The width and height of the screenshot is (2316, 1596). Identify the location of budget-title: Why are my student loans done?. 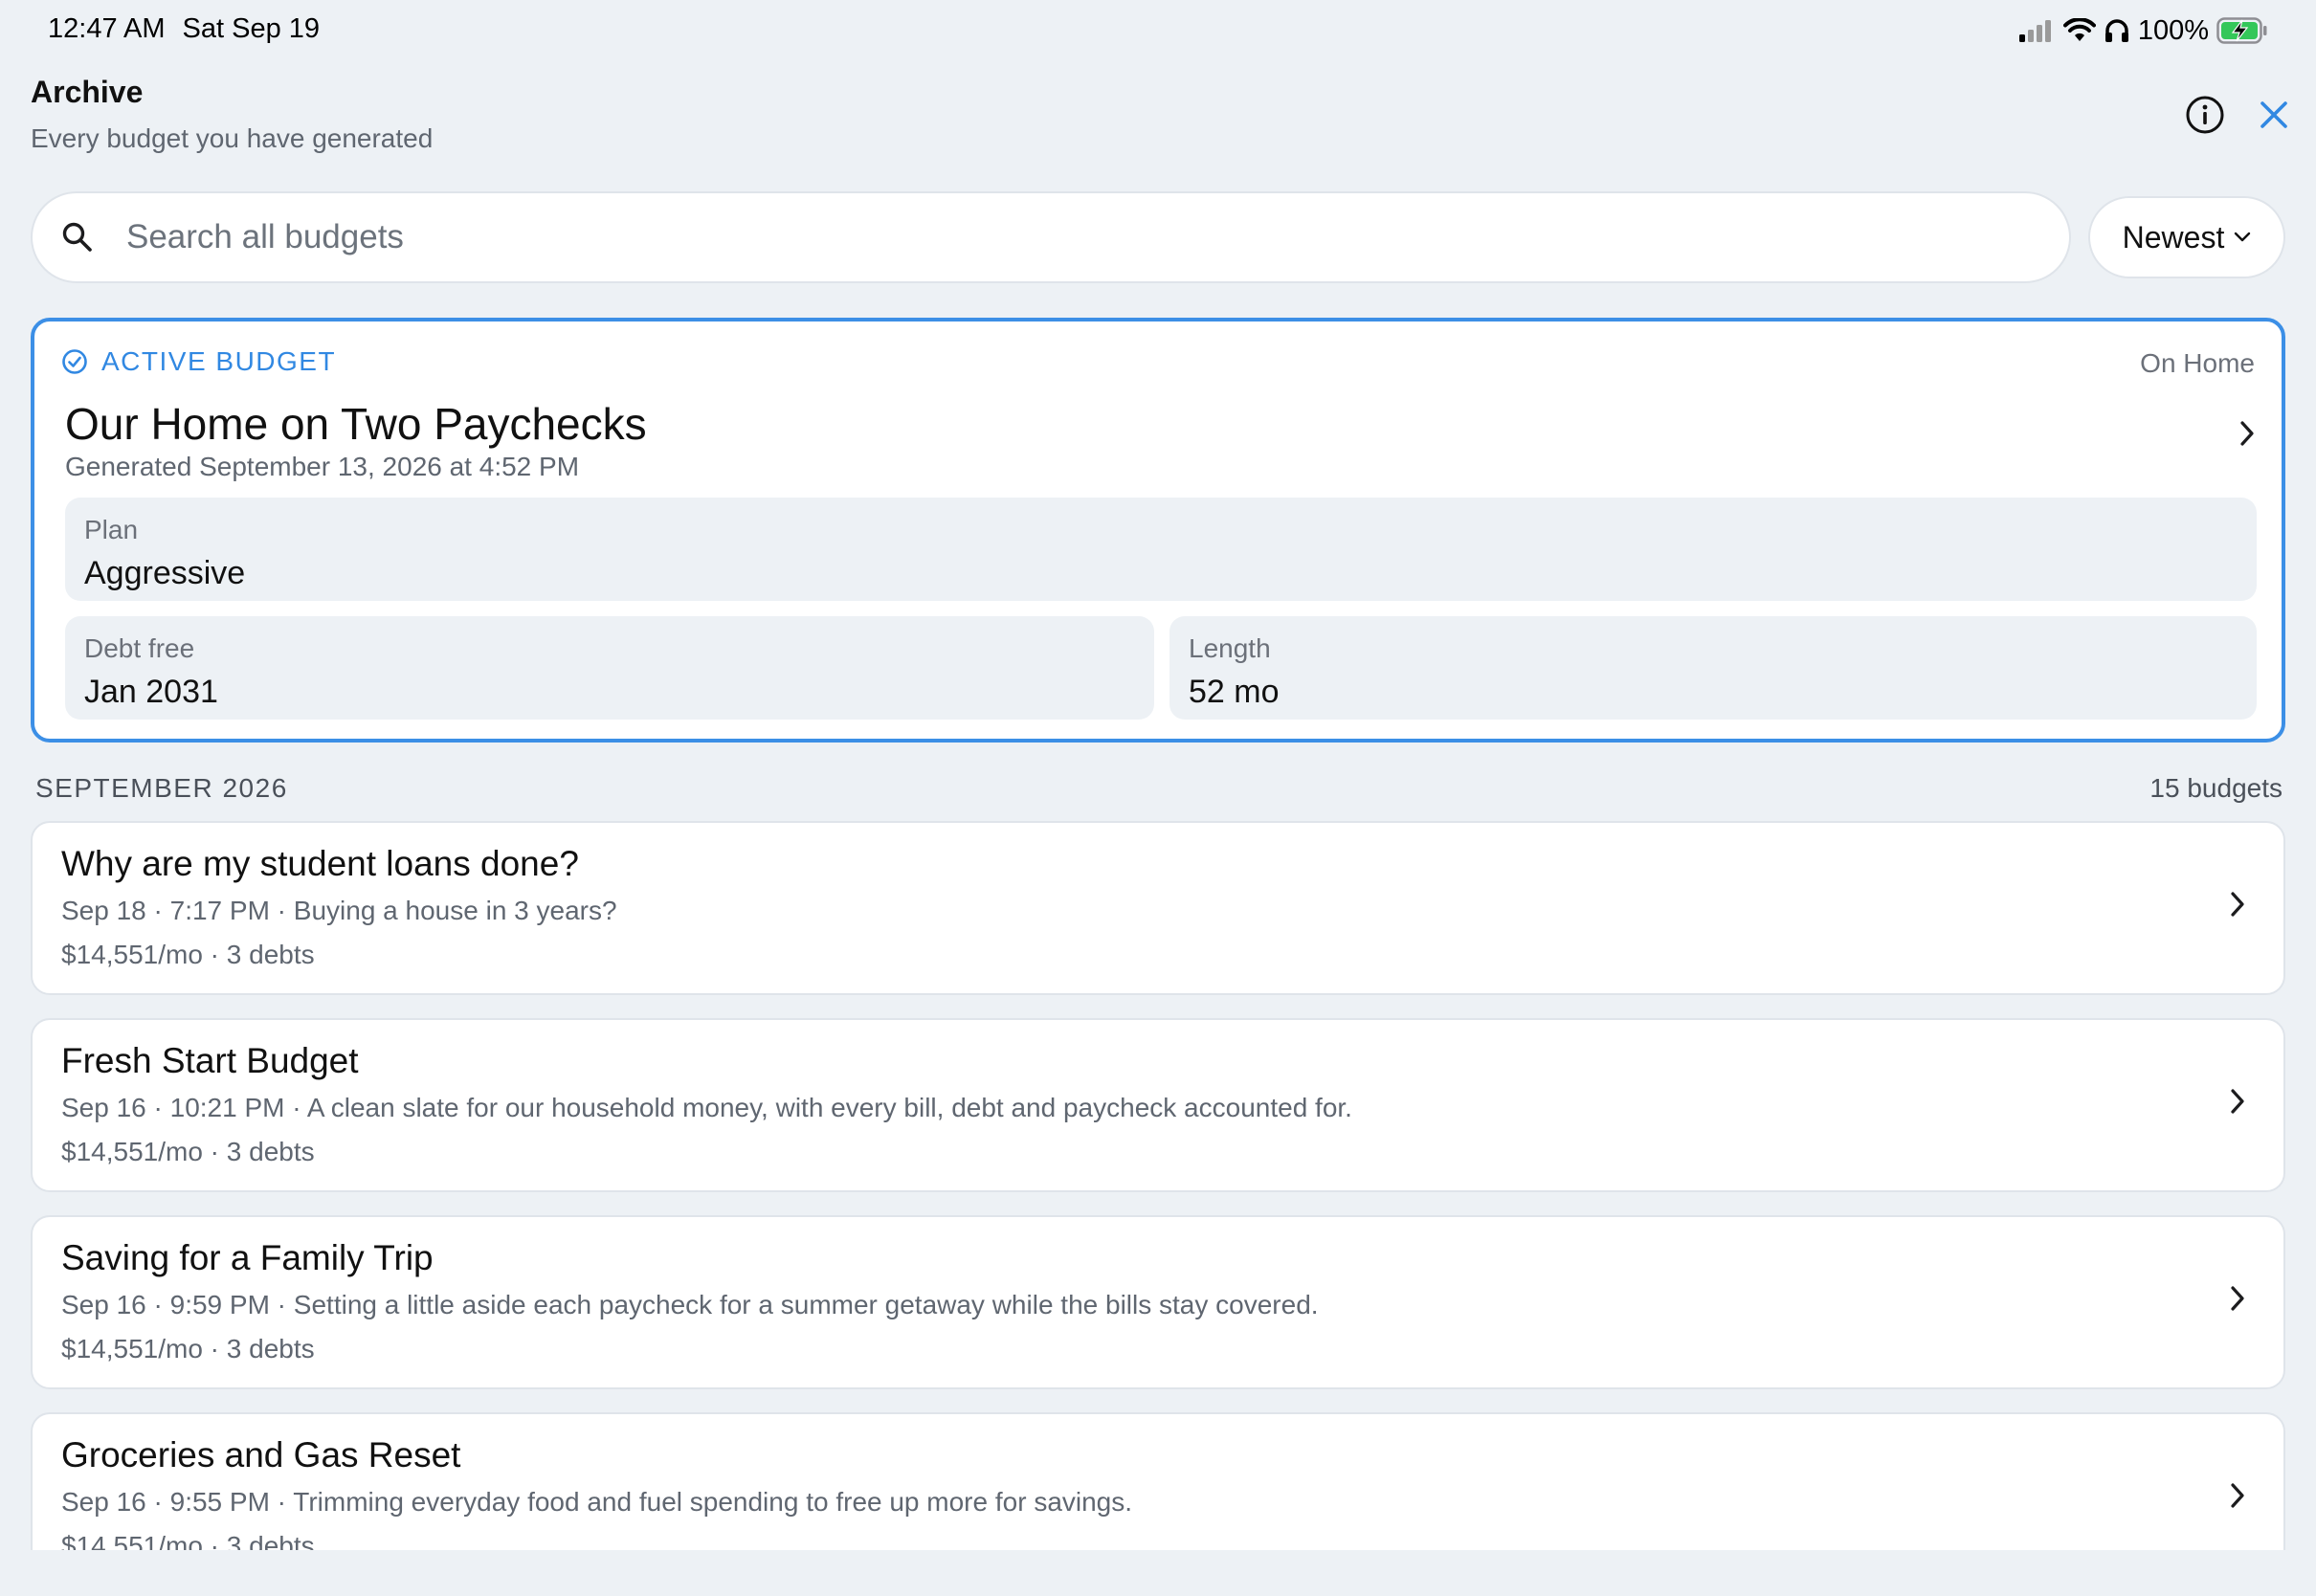
(320, 864).